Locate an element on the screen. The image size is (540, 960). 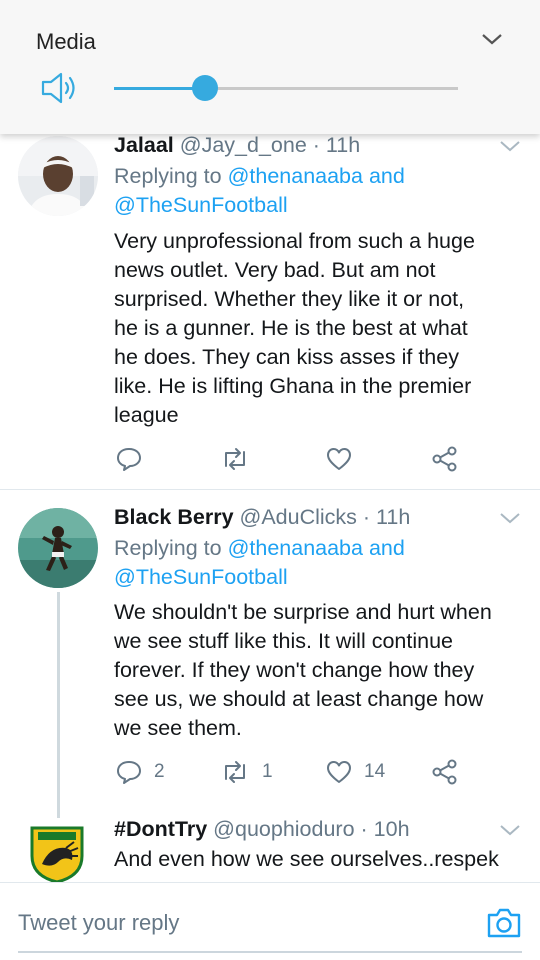
volume-slider is located at coordinates (286, 88).